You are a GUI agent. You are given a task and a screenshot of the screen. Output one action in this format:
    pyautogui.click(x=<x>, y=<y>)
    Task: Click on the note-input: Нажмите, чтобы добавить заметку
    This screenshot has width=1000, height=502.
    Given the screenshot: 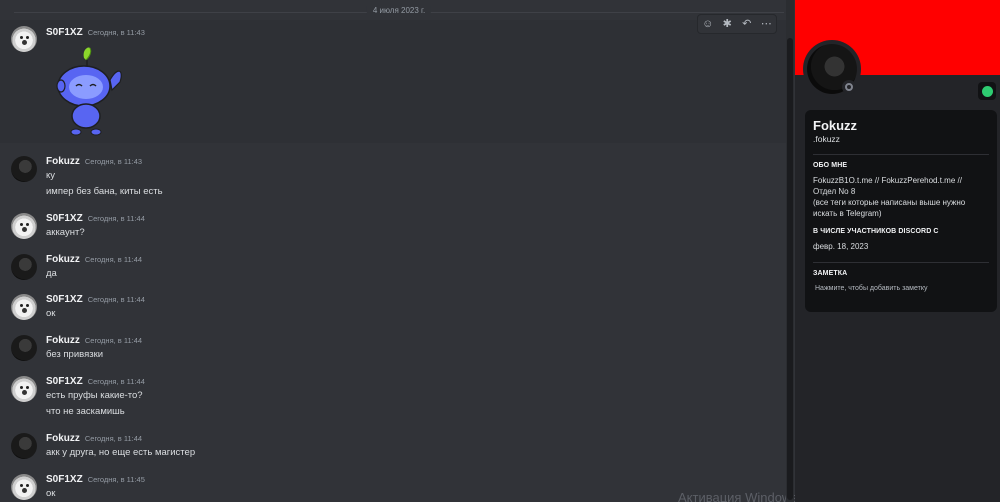 What is the action you would take?
    pyautogui.click(x=902, y=288)
    